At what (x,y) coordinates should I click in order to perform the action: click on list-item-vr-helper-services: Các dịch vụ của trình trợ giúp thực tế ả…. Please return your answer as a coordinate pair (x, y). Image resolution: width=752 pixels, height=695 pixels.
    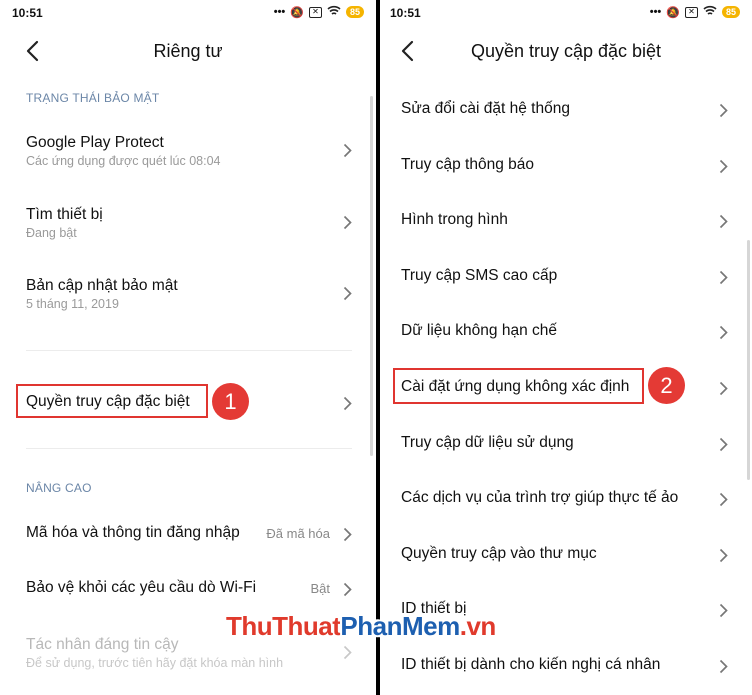
    Looking at the image, I should click on (566, 500).